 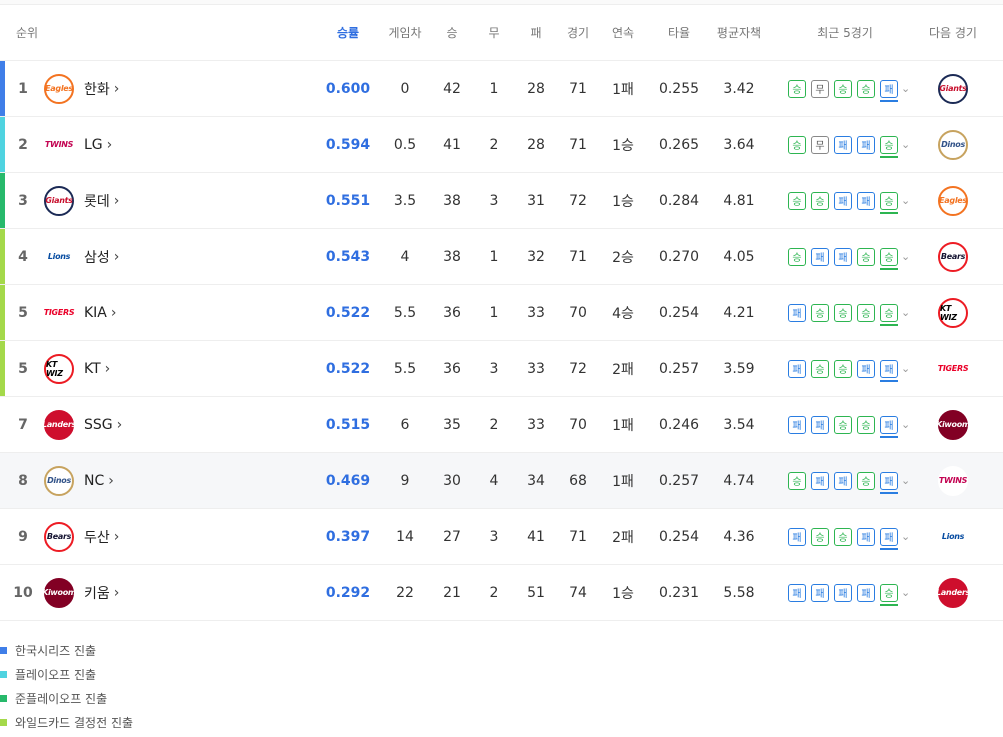 I want to click on header-gb: 게임차, so click(x=405, y=32).